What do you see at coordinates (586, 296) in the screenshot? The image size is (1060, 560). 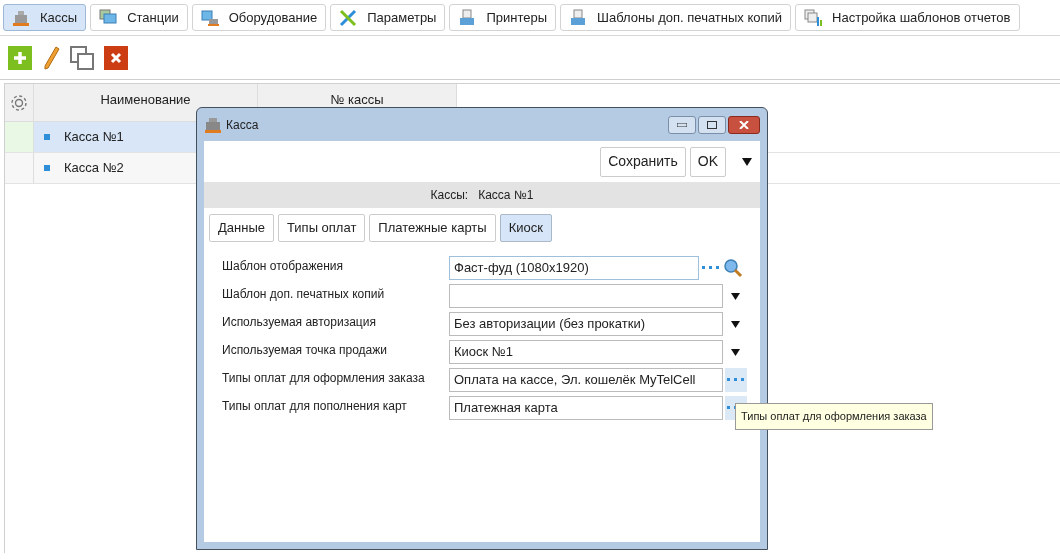 I see `input-field` at bounding box center [586, 296].